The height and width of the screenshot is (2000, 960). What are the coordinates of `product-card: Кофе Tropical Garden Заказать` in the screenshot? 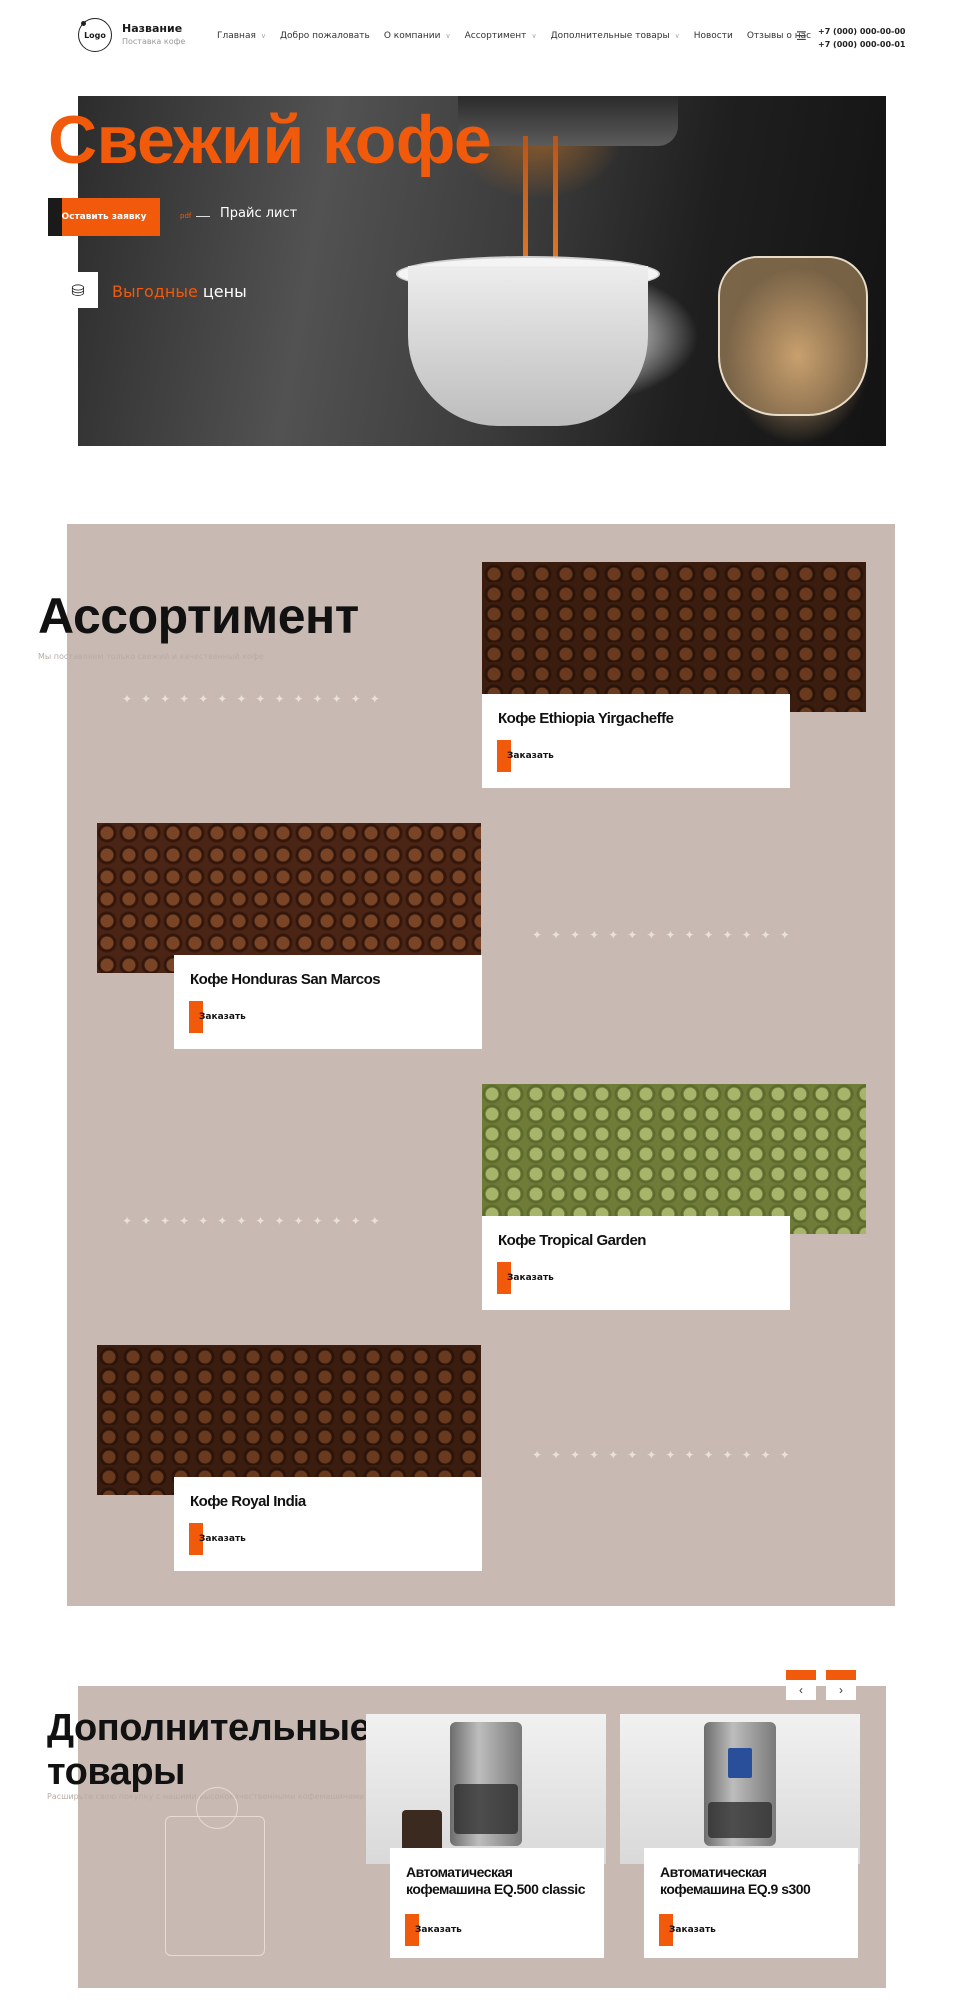 It's located at (636, 1263).